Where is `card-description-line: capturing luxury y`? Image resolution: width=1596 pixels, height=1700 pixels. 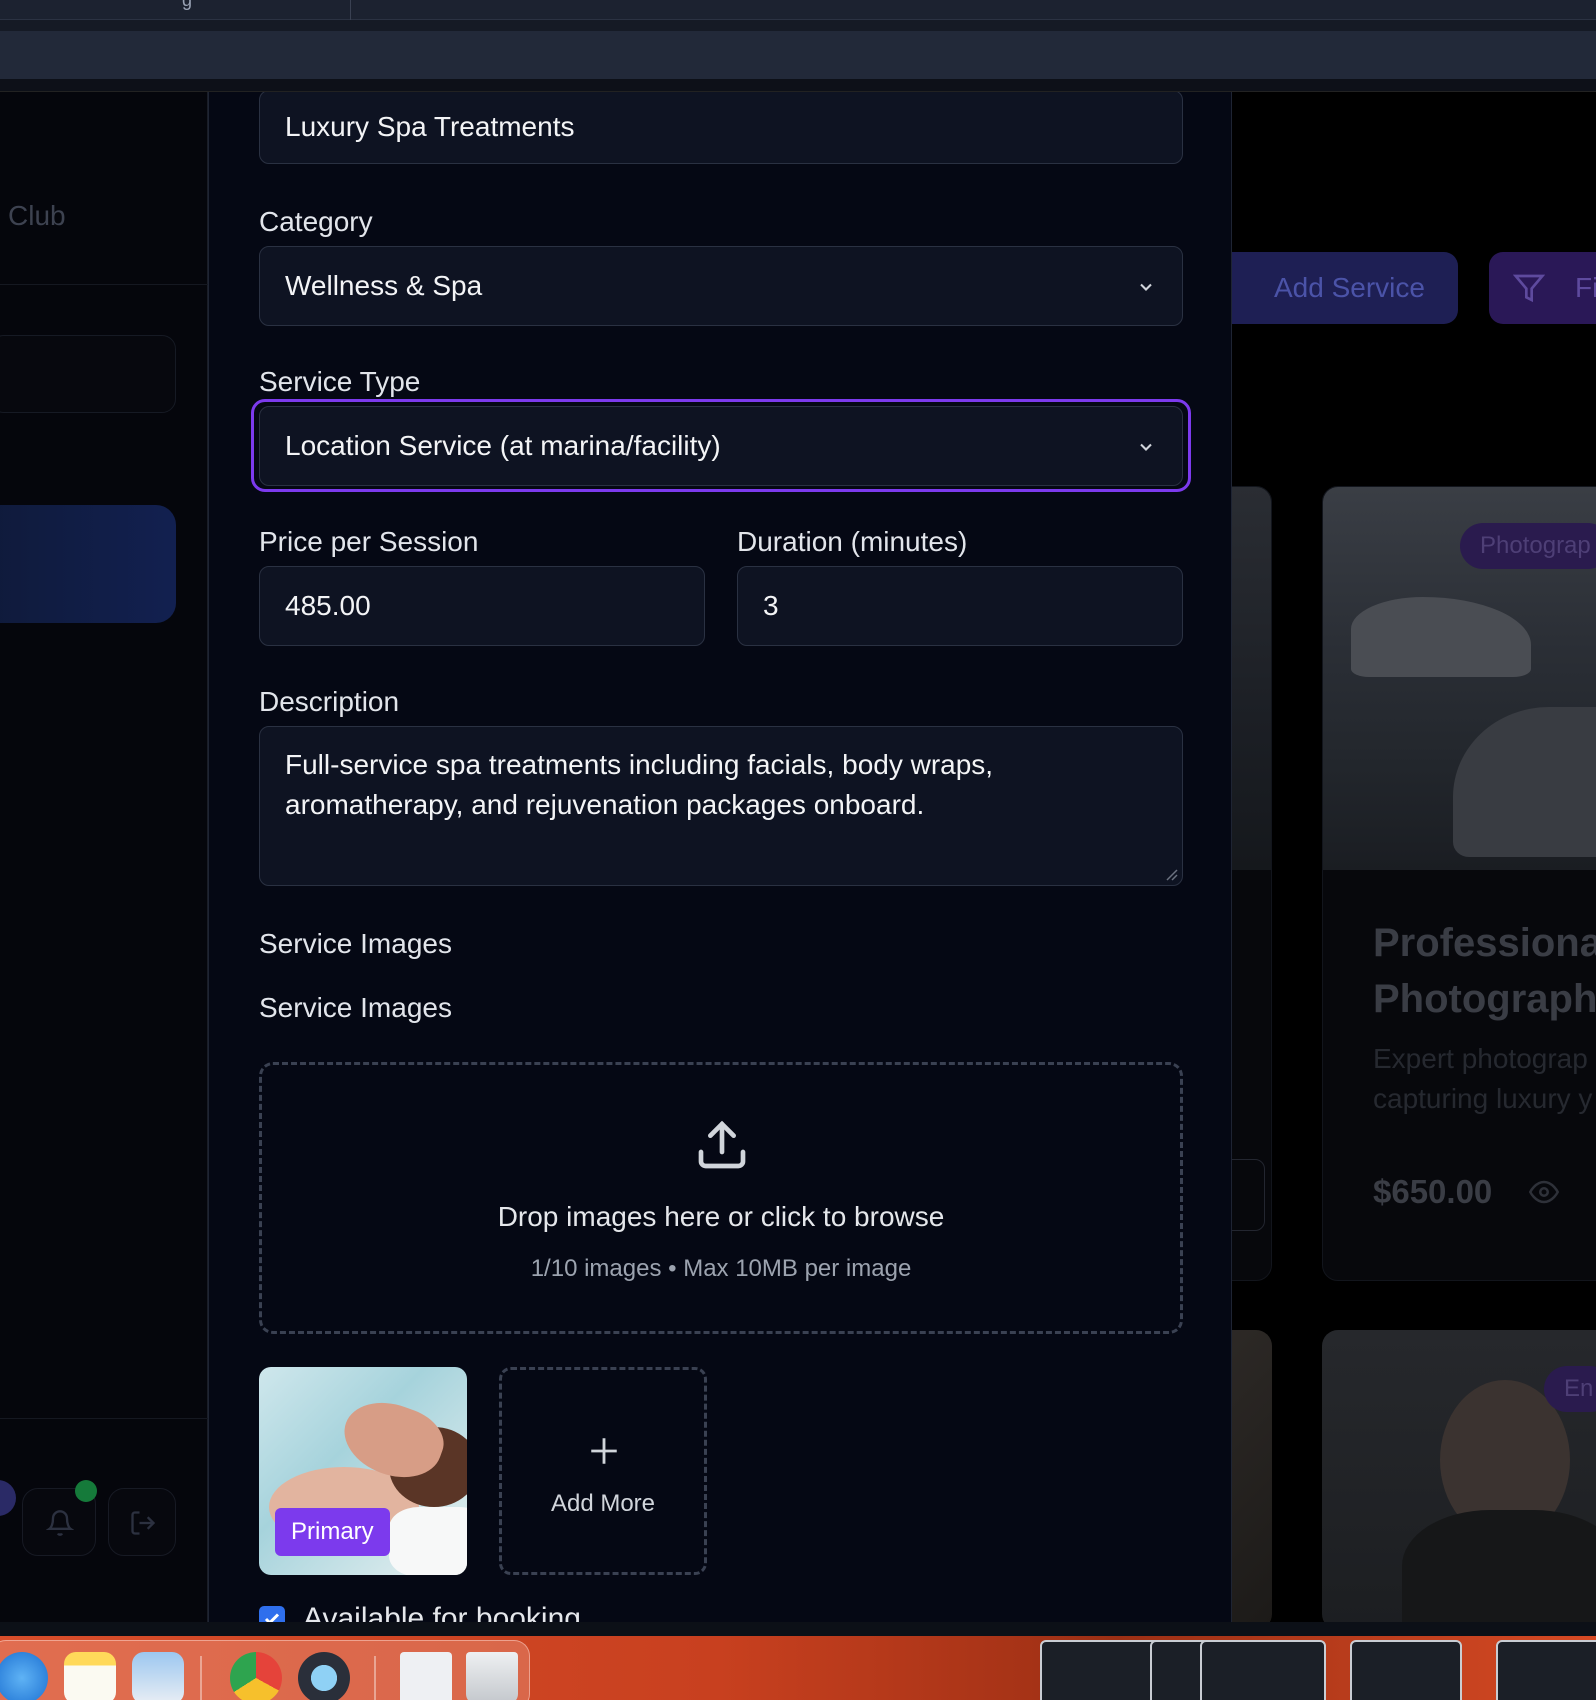 card-description-line: capturing luxury y is located at coordinates (1483, 1098).